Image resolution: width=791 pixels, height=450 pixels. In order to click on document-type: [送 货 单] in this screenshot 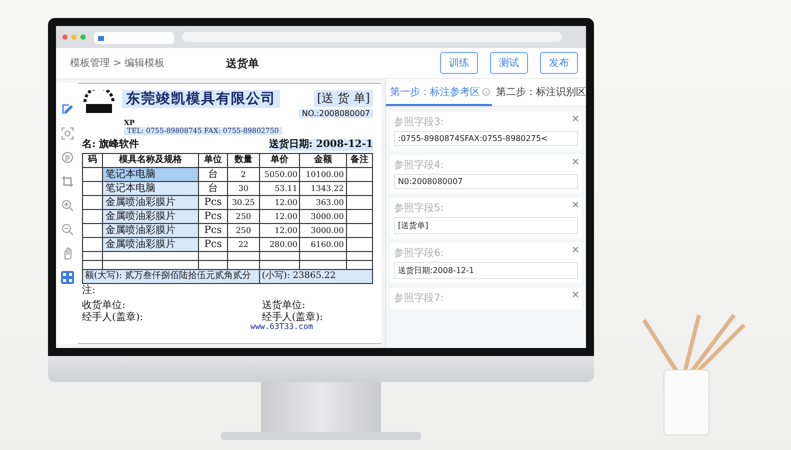, I will do `click(343, 98)`.